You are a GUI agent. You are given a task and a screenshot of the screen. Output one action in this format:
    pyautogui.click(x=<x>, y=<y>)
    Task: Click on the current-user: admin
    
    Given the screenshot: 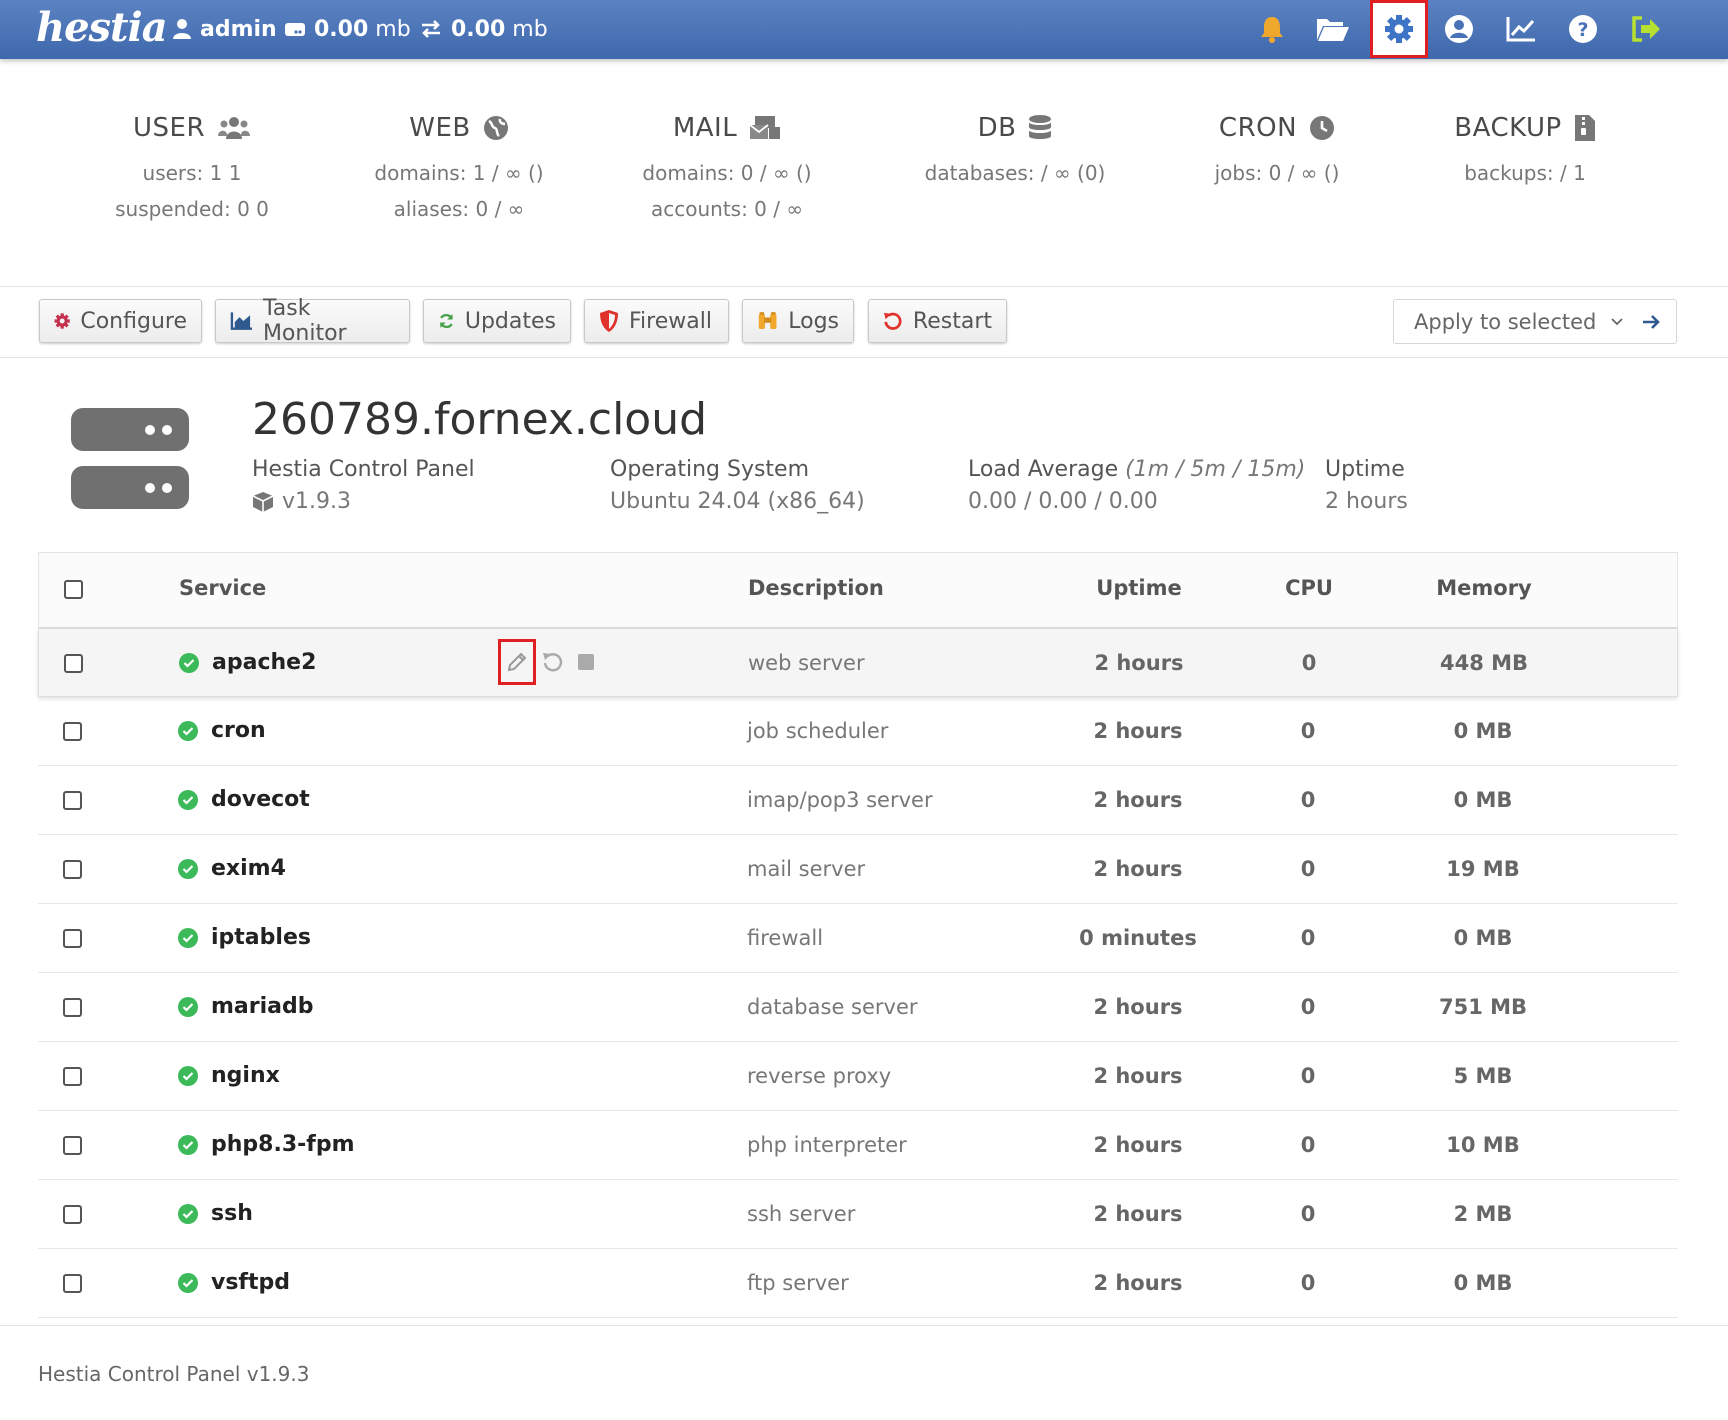 What is the action you would take?
    pyautogui.click(x=224, y=29)
    